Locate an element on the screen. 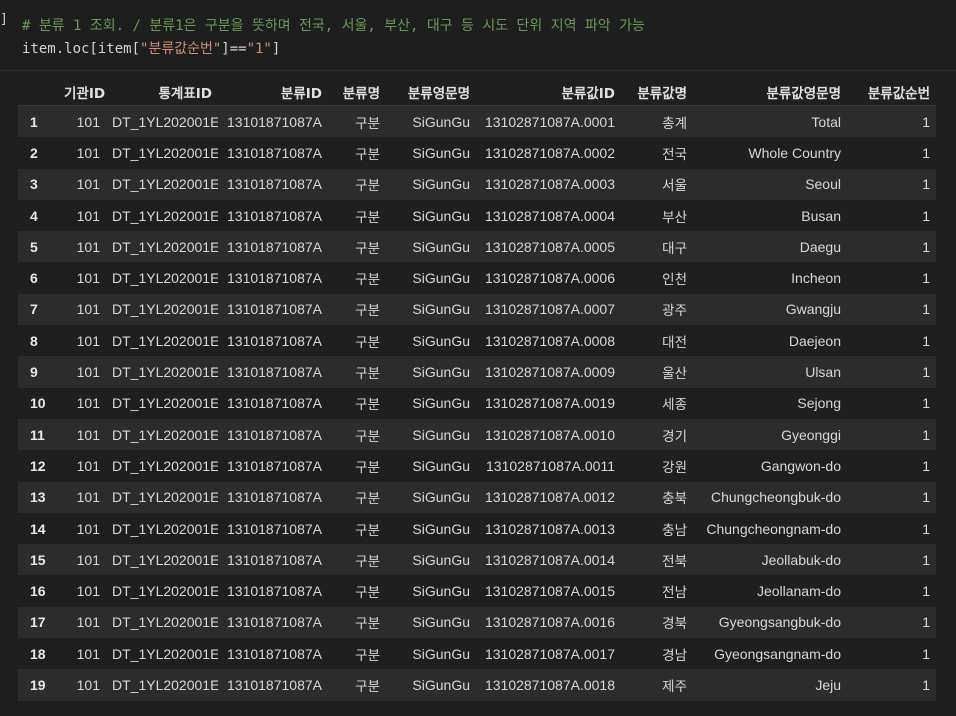  cell-index: 16 is located at coordinates (38, 591).